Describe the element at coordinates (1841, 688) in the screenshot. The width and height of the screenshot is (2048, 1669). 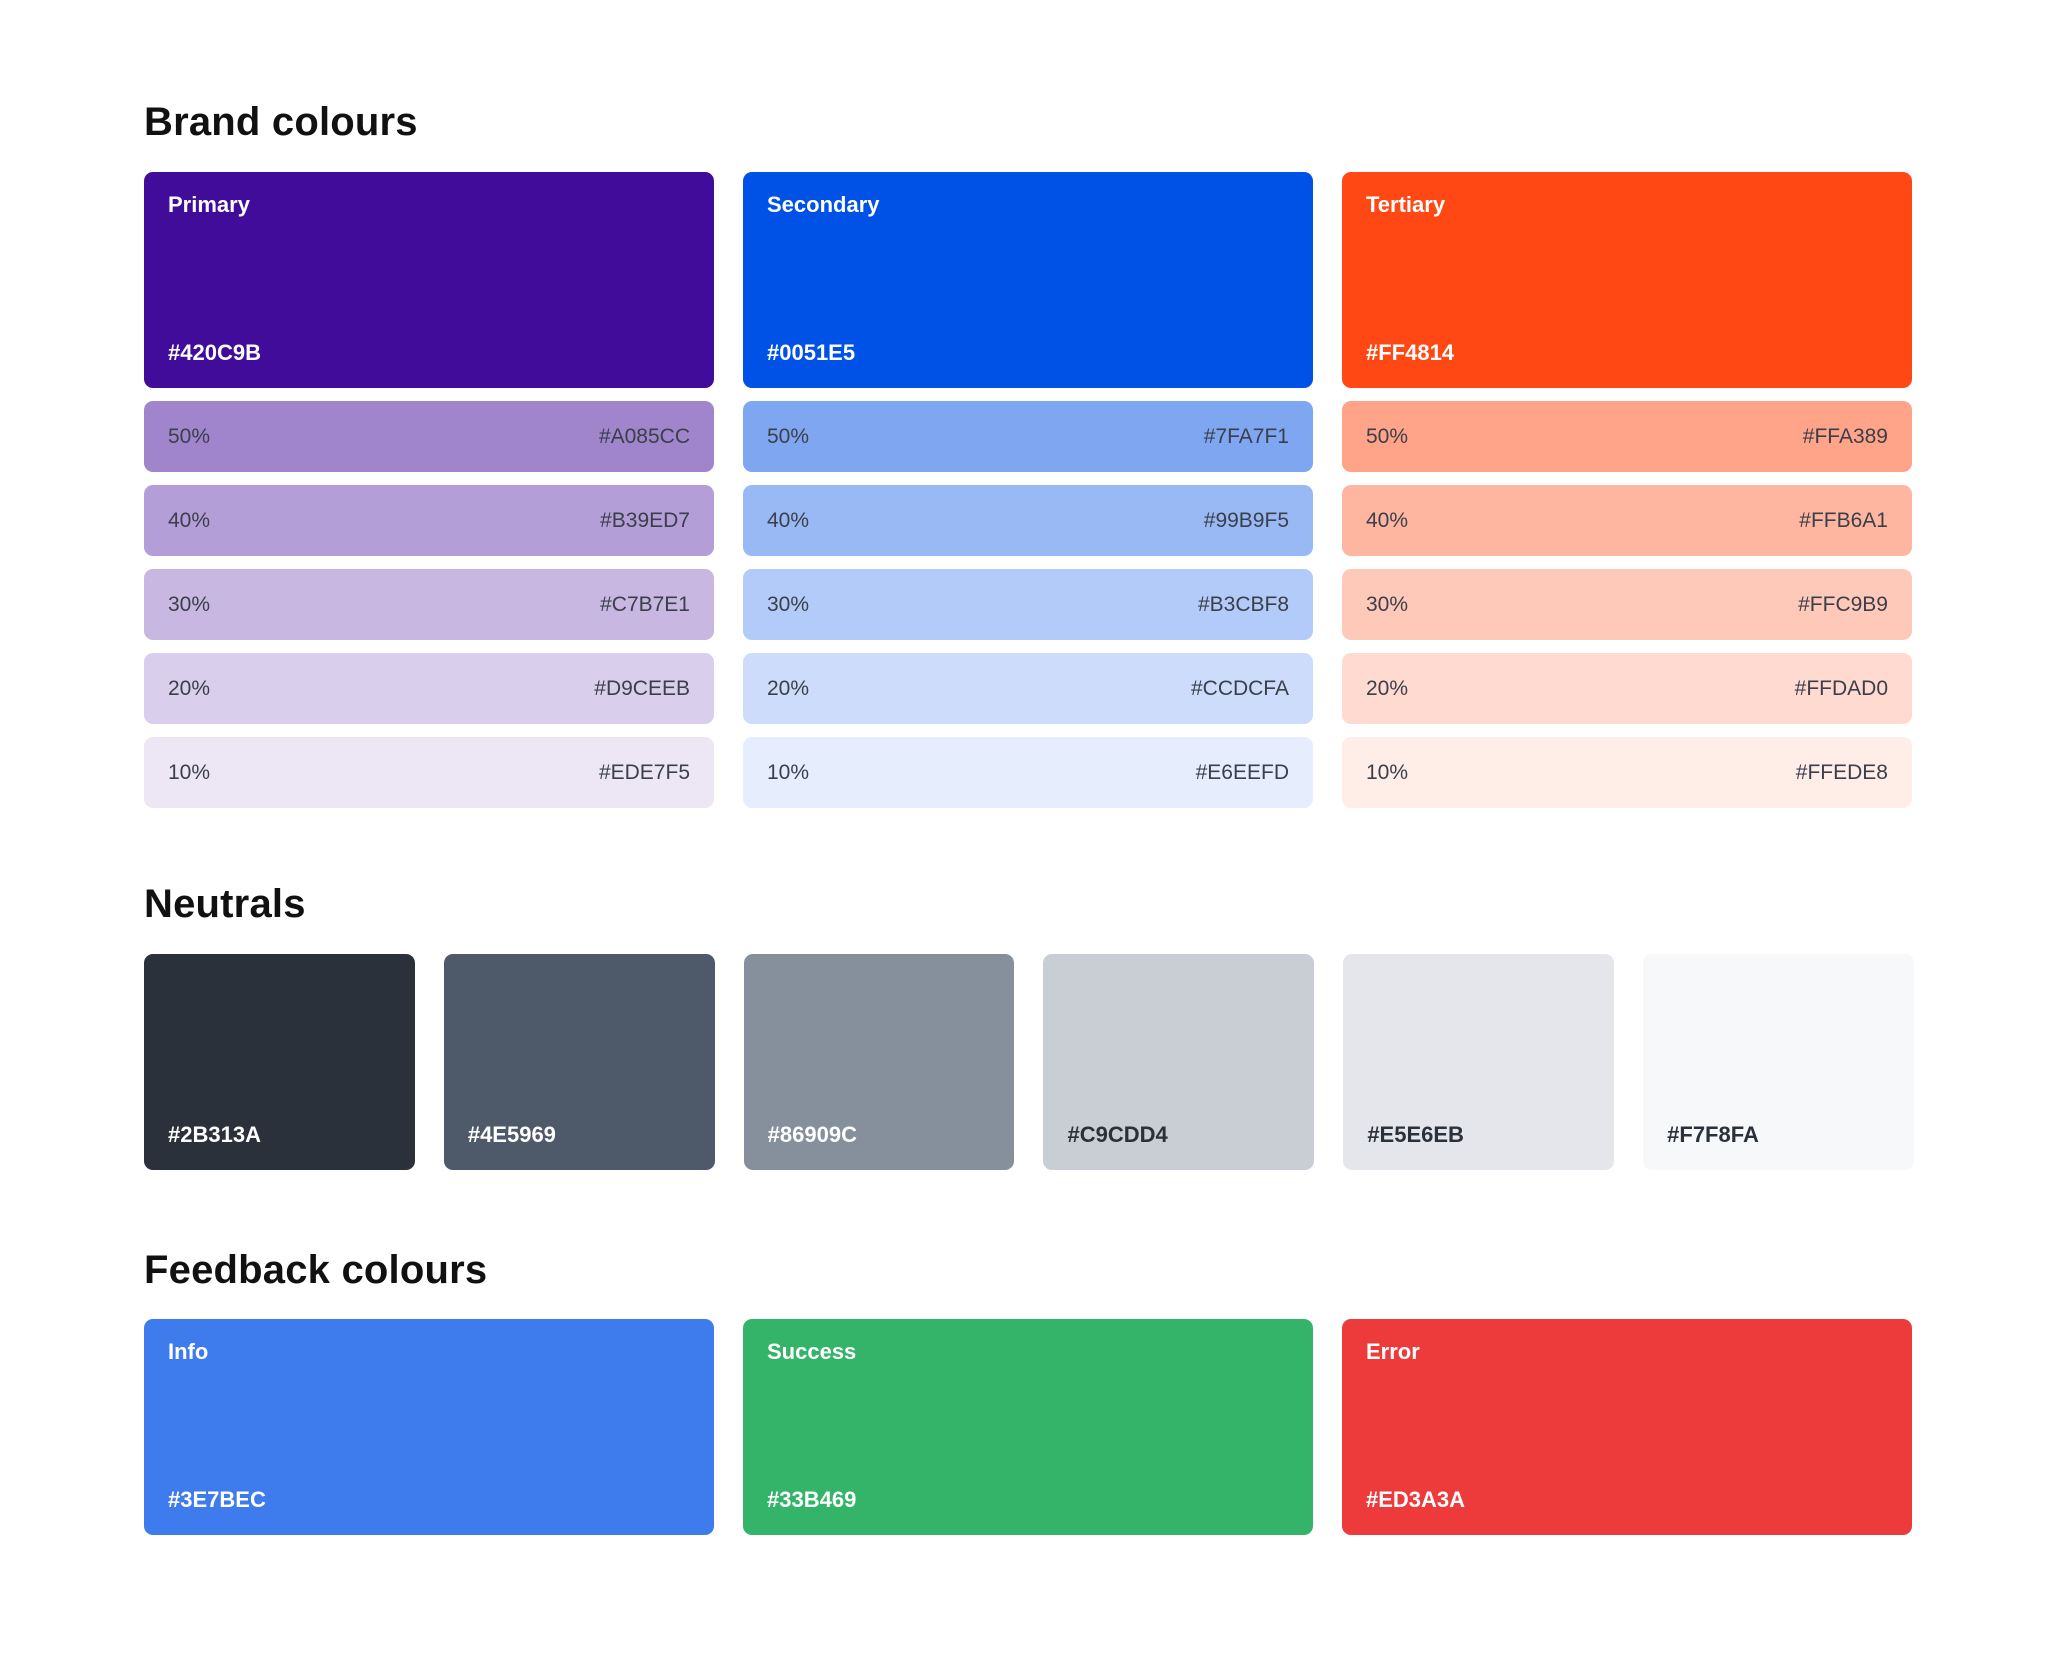
I see `tint-hex: #FFDAD0` at that location.